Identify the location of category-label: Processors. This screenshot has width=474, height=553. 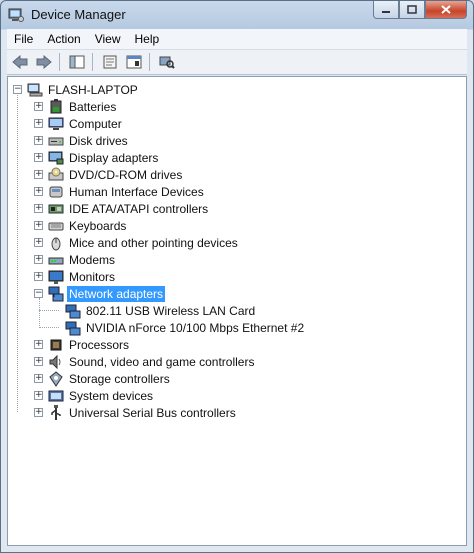
(99, 344).